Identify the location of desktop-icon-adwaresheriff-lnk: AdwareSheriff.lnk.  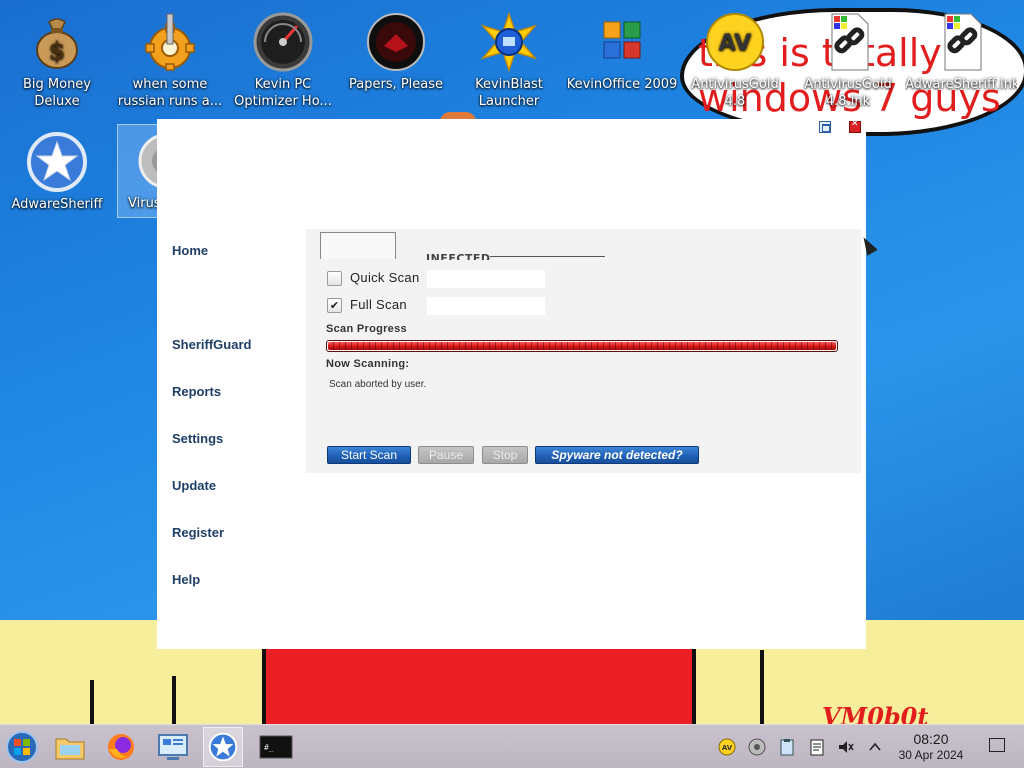
(961, 49).